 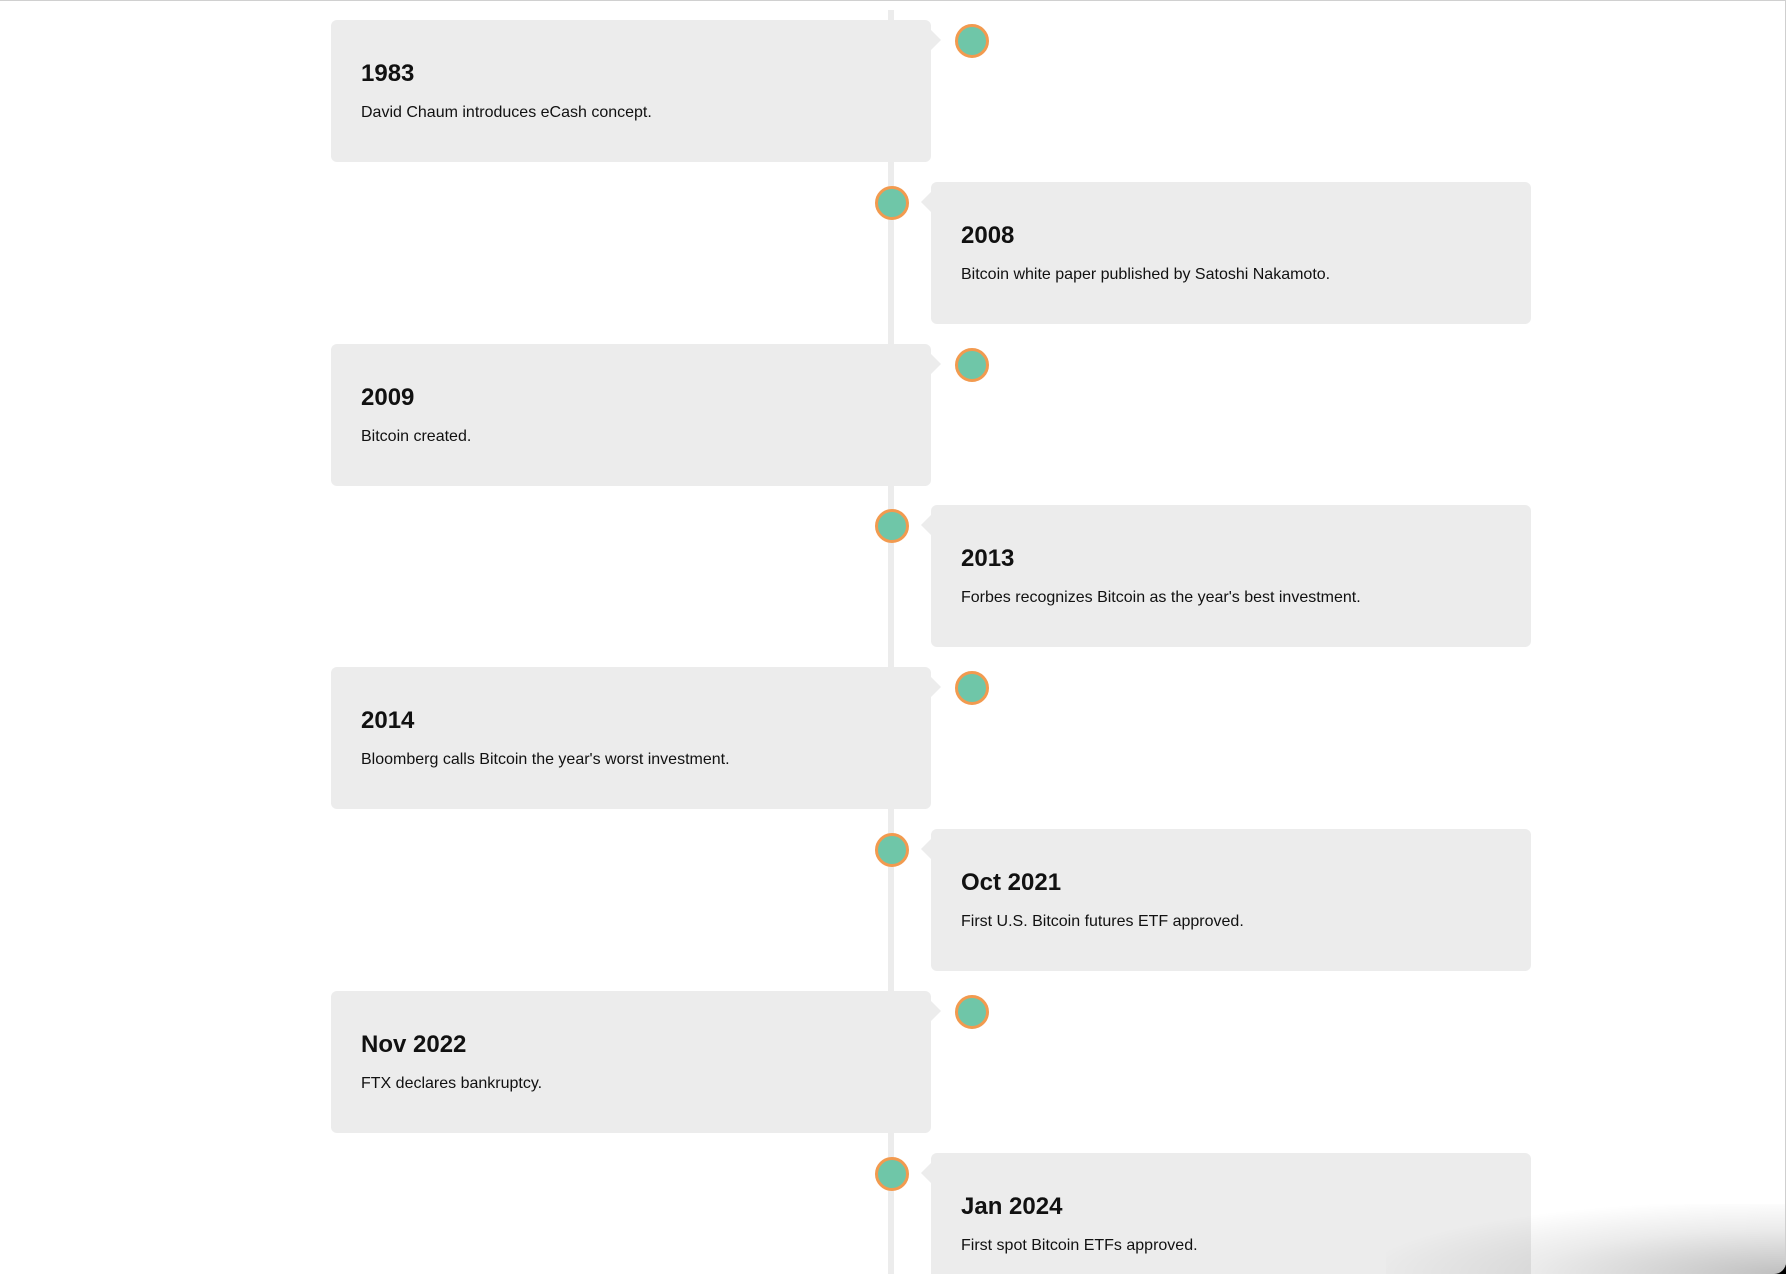 What do you see at coordinates (988, 235) in the screenshot?
I see `event-title: 2008` at bounding box center [988, 235].